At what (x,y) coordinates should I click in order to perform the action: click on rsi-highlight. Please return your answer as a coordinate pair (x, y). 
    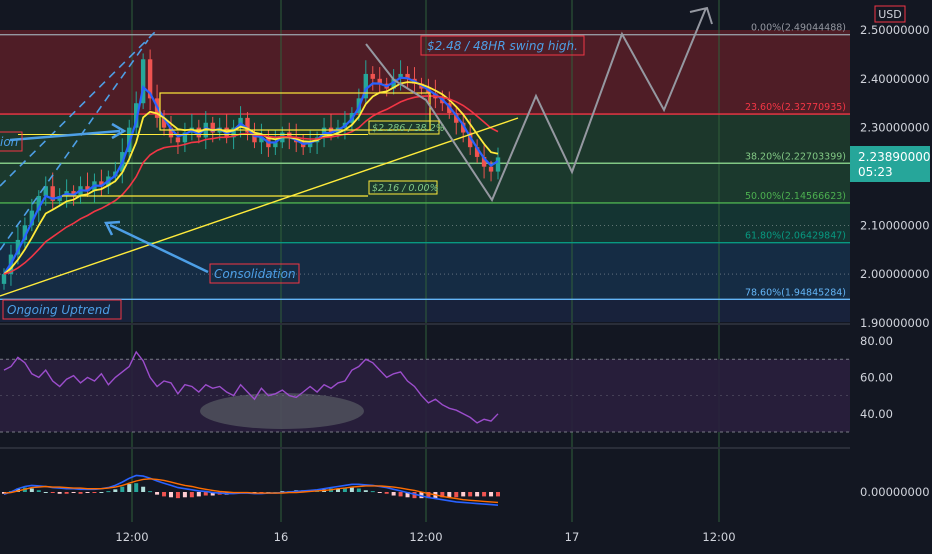
    Looking at the image, I should click on (282, 411).